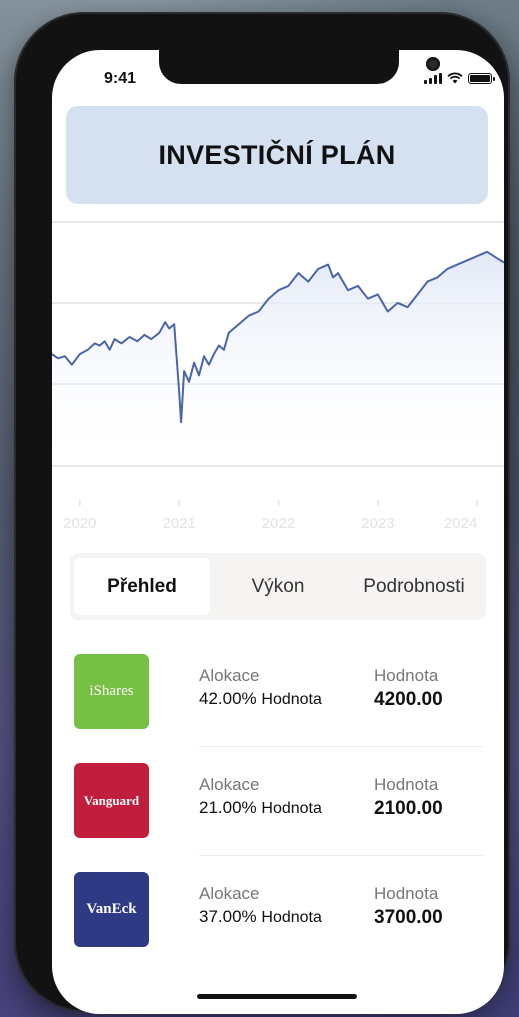 The image size is (519, 1017). I want to click on x-tick-label: 2022, so click(278, 523).